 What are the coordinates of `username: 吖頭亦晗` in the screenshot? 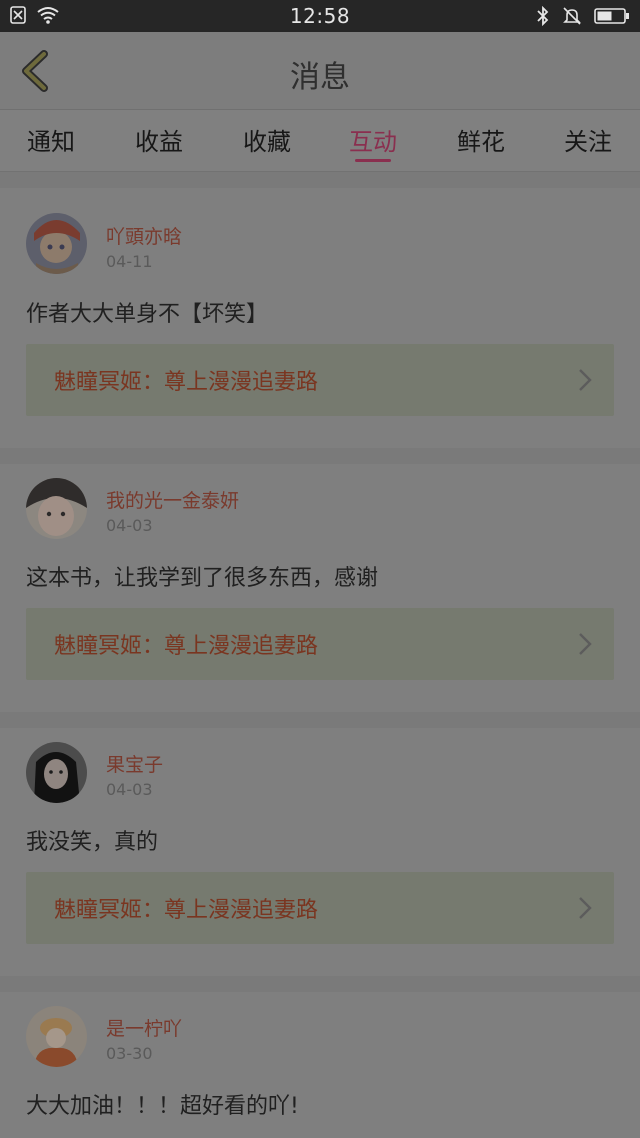 It's located at (144, 235).